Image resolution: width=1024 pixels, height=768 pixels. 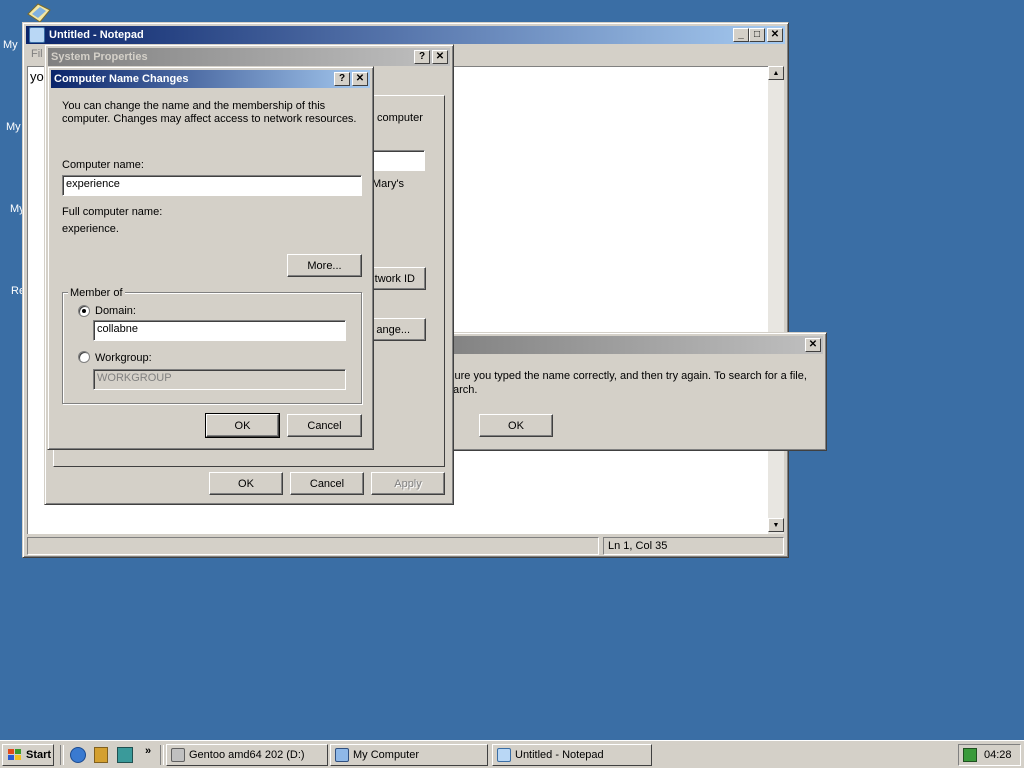 I want to click on task-my-computer: My Computer, so click(x=409, y=755).